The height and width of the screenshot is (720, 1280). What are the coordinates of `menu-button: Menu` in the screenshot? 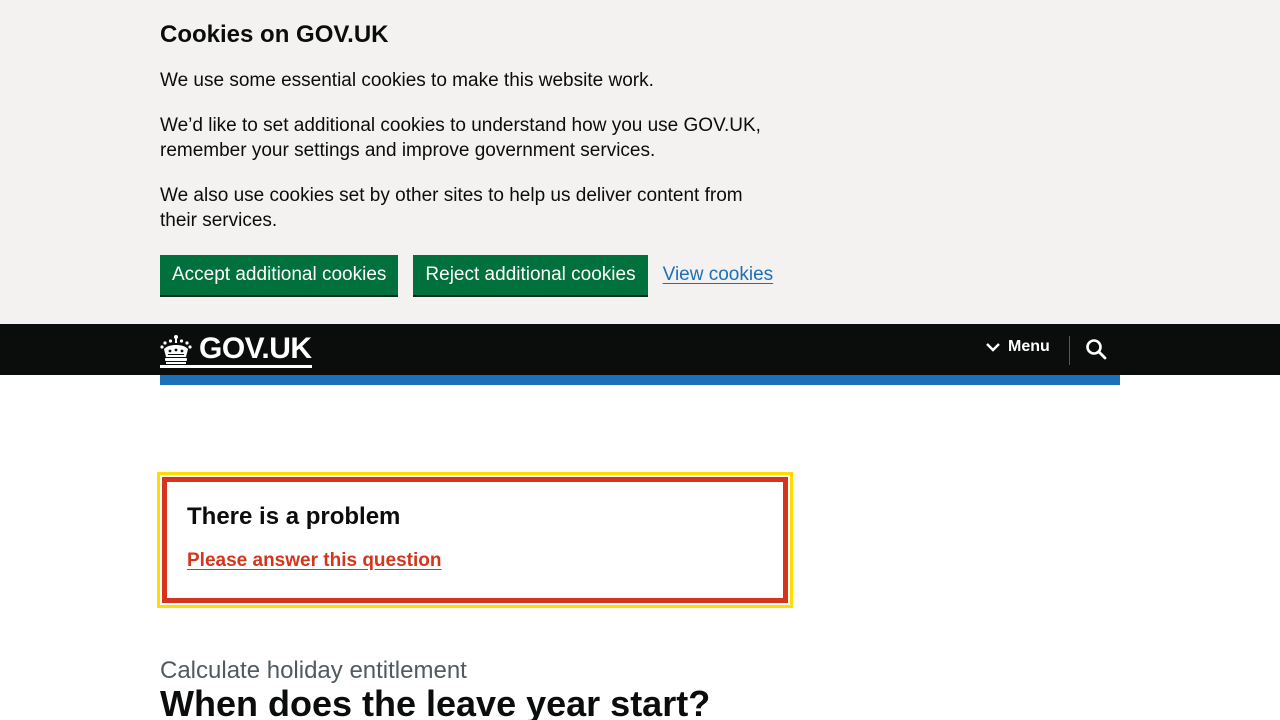 It's located at (1018, 347).